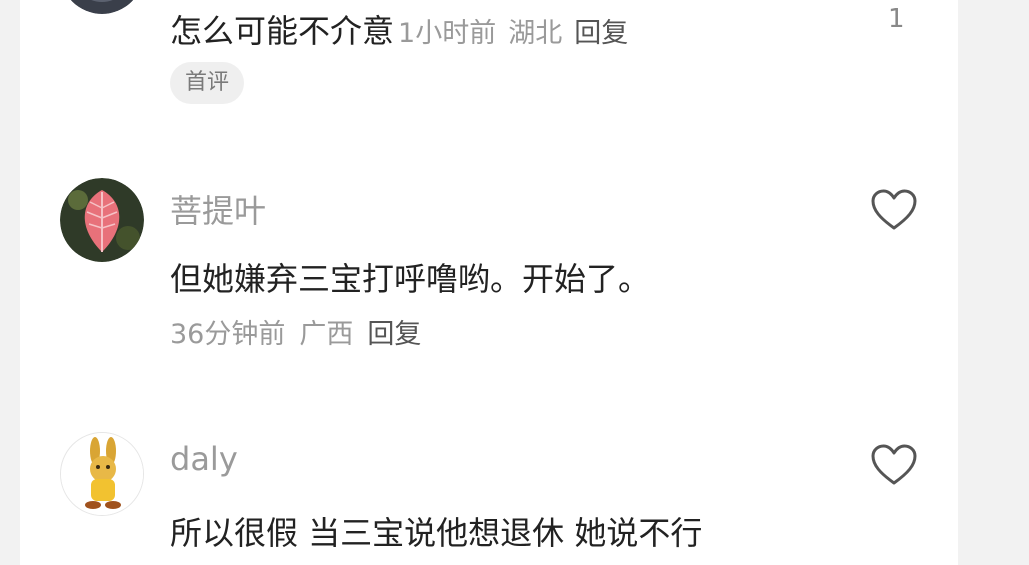  I want to click on username: 菩提叶, so click(218, 209).